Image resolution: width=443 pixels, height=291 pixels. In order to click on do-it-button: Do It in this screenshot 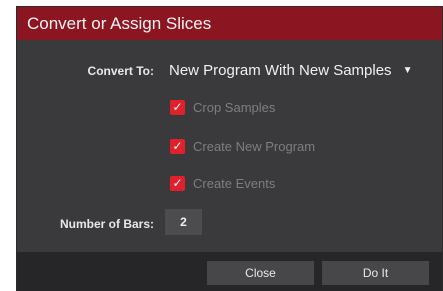, I will do `click(375, 273)`.